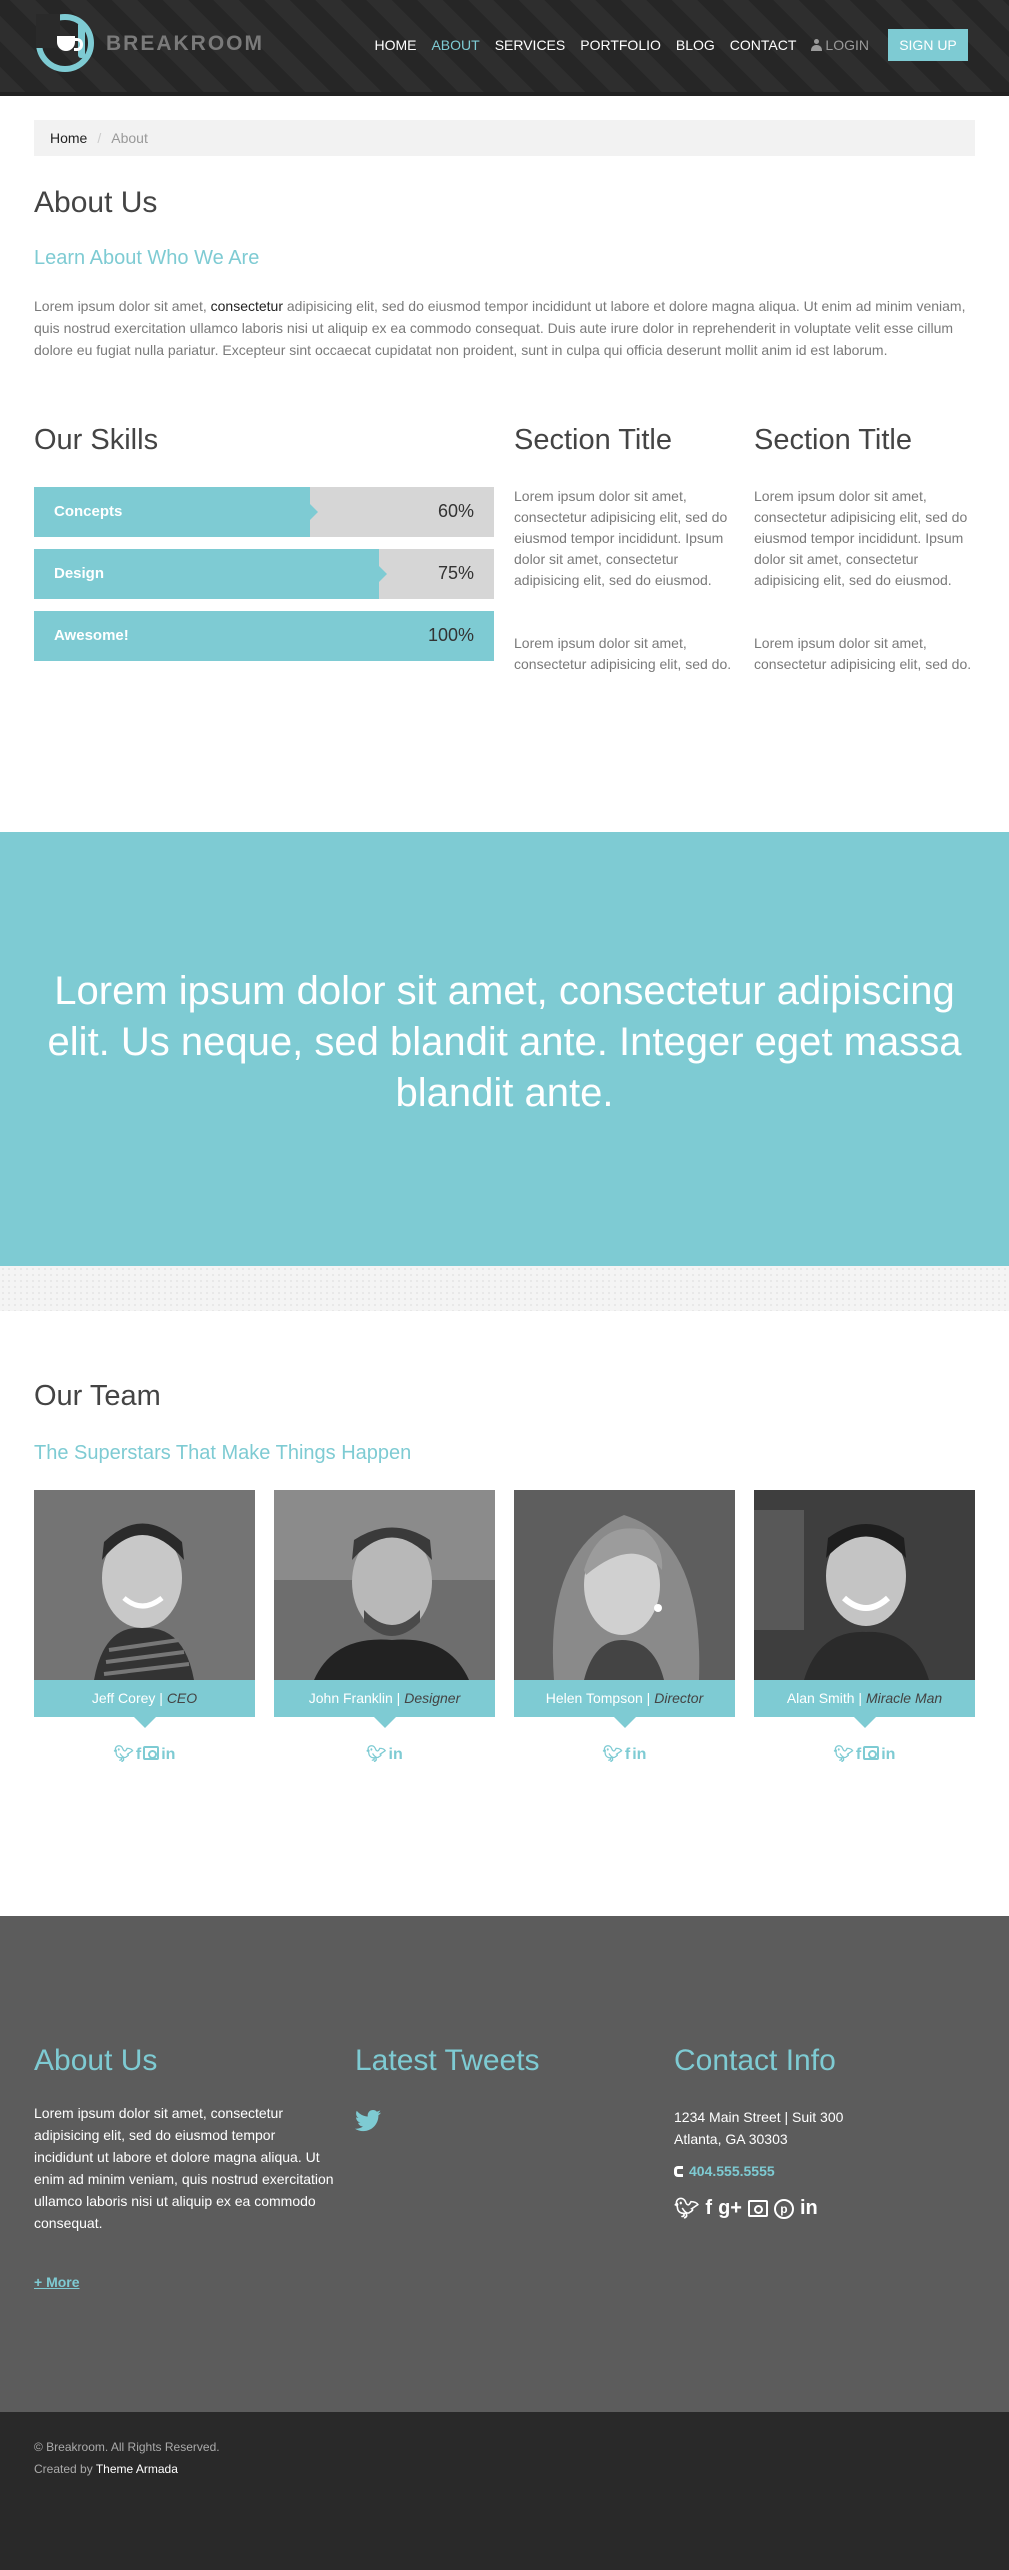 The width and height of the screenshot is (1009, 2570). Describe the element at coordinates (264, 574) in the screenshot. I see `skill-bar-design: Design 75%` at that location.